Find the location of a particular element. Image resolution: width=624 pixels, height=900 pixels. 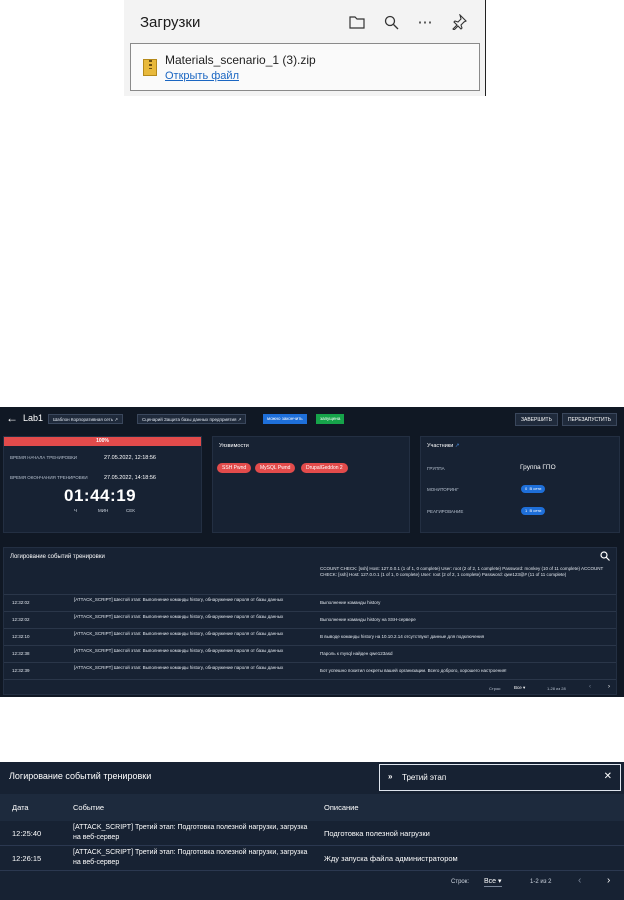

pin-icon is located at coordinates (459, 22).